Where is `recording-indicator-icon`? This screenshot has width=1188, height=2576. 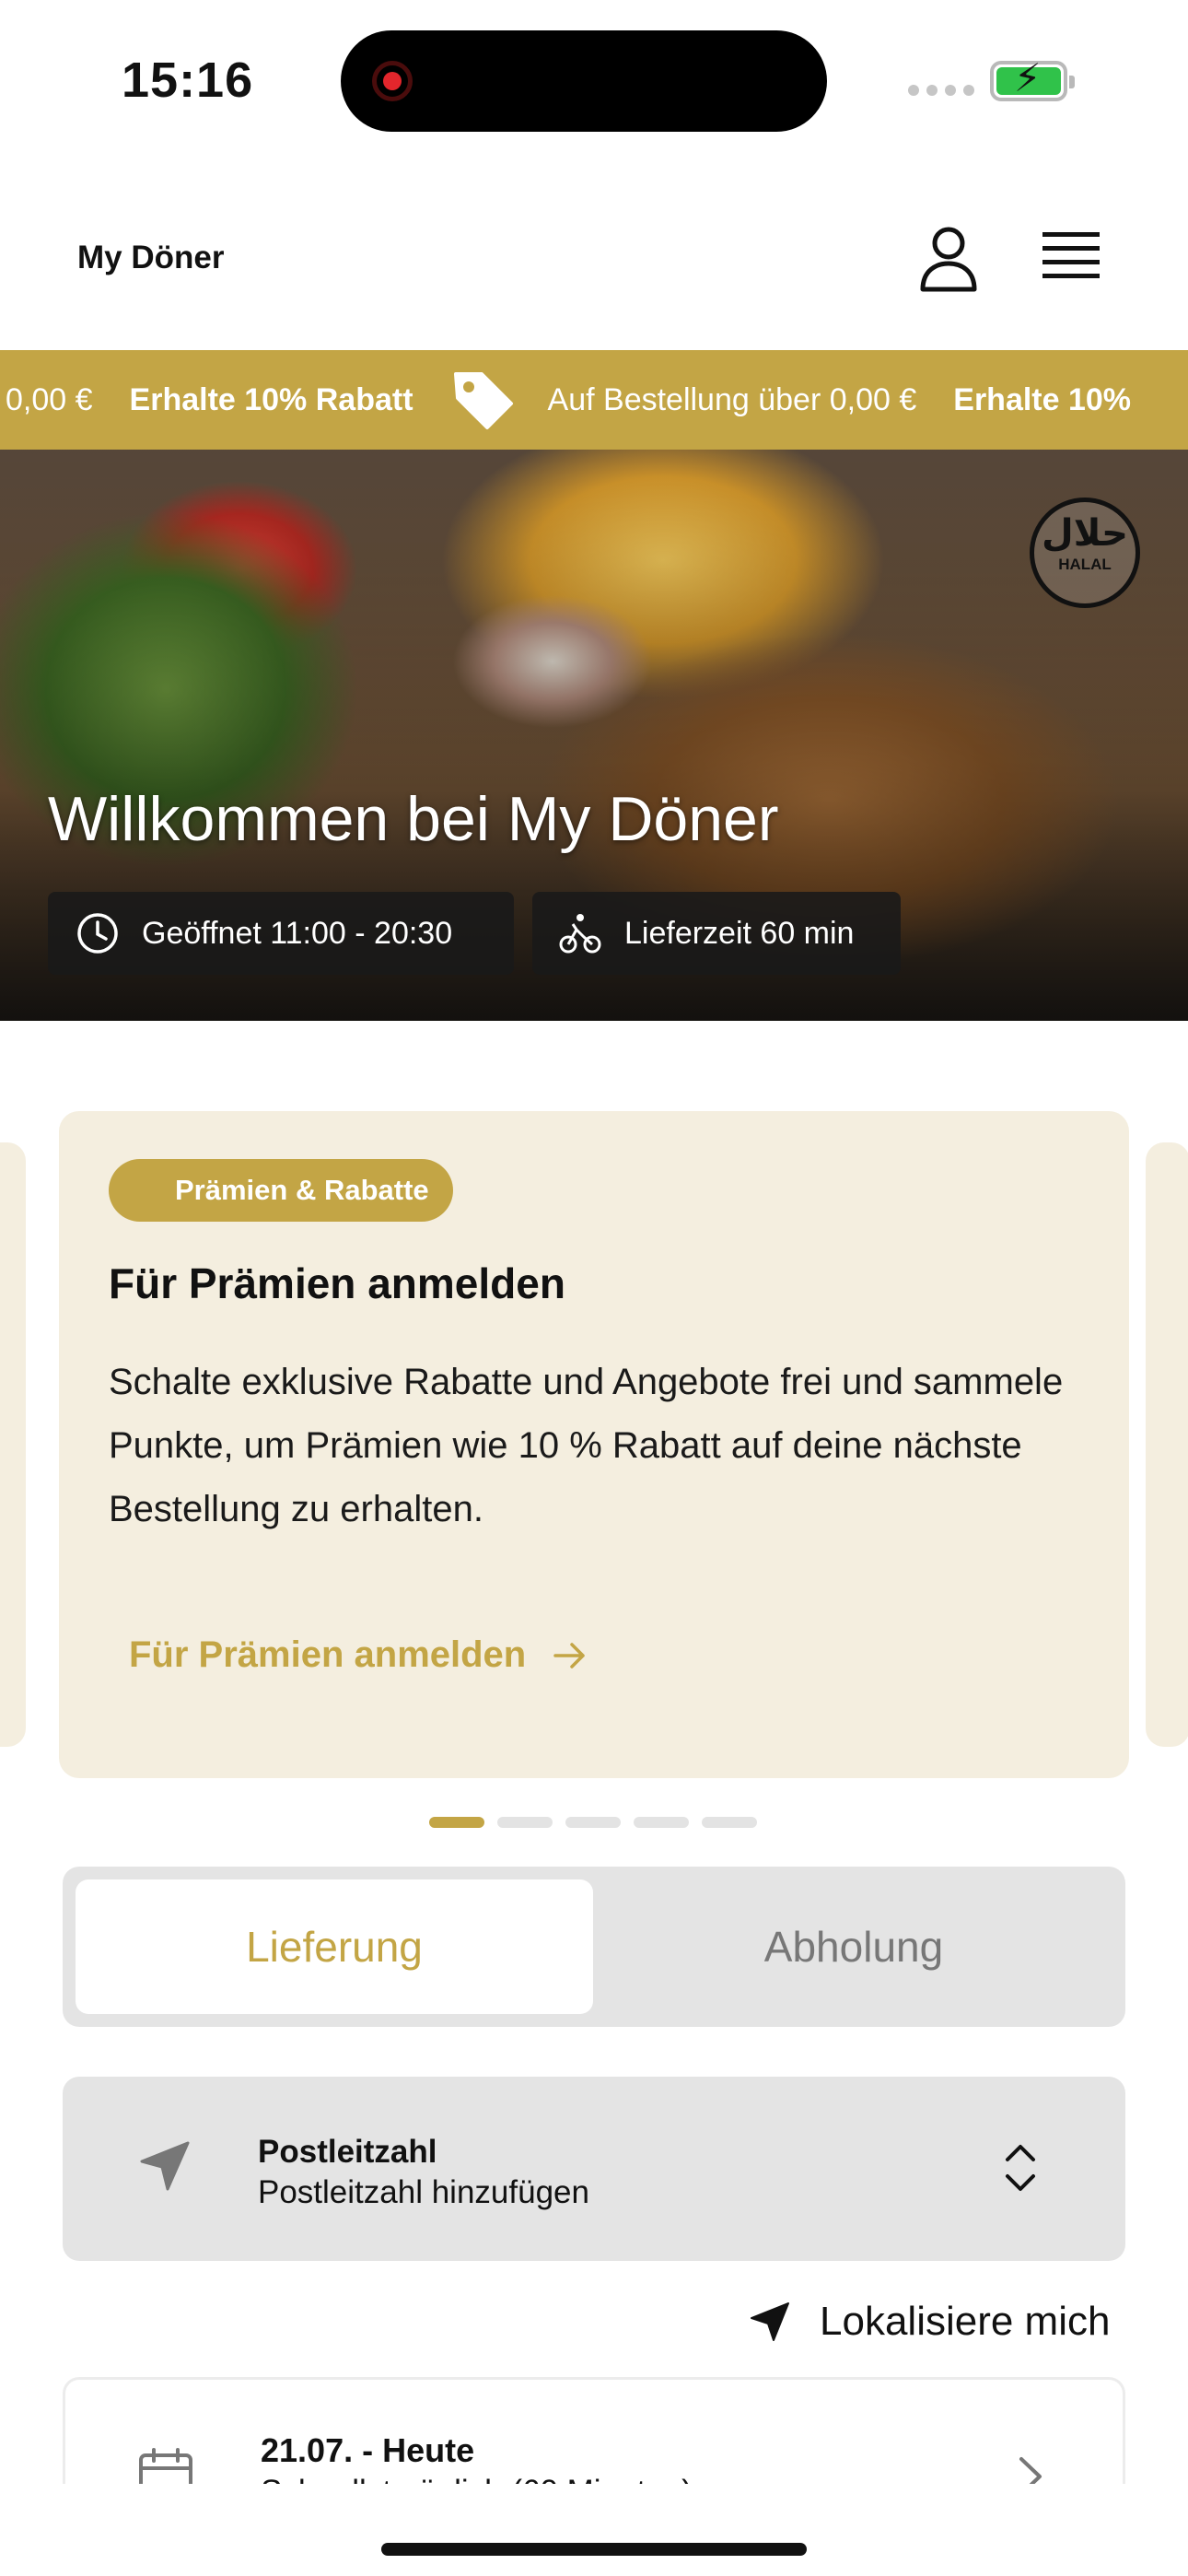 recording-indicator-icon is located at coordinates (393, 81).